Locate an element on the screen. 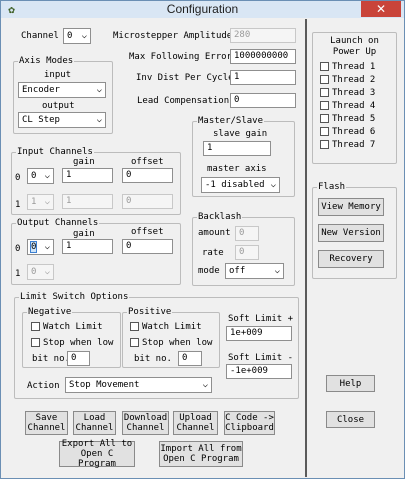 Image resolution: width=405 pixels, height=479 pixels. input-row-index: 1 is located at coordinates (18, 205).